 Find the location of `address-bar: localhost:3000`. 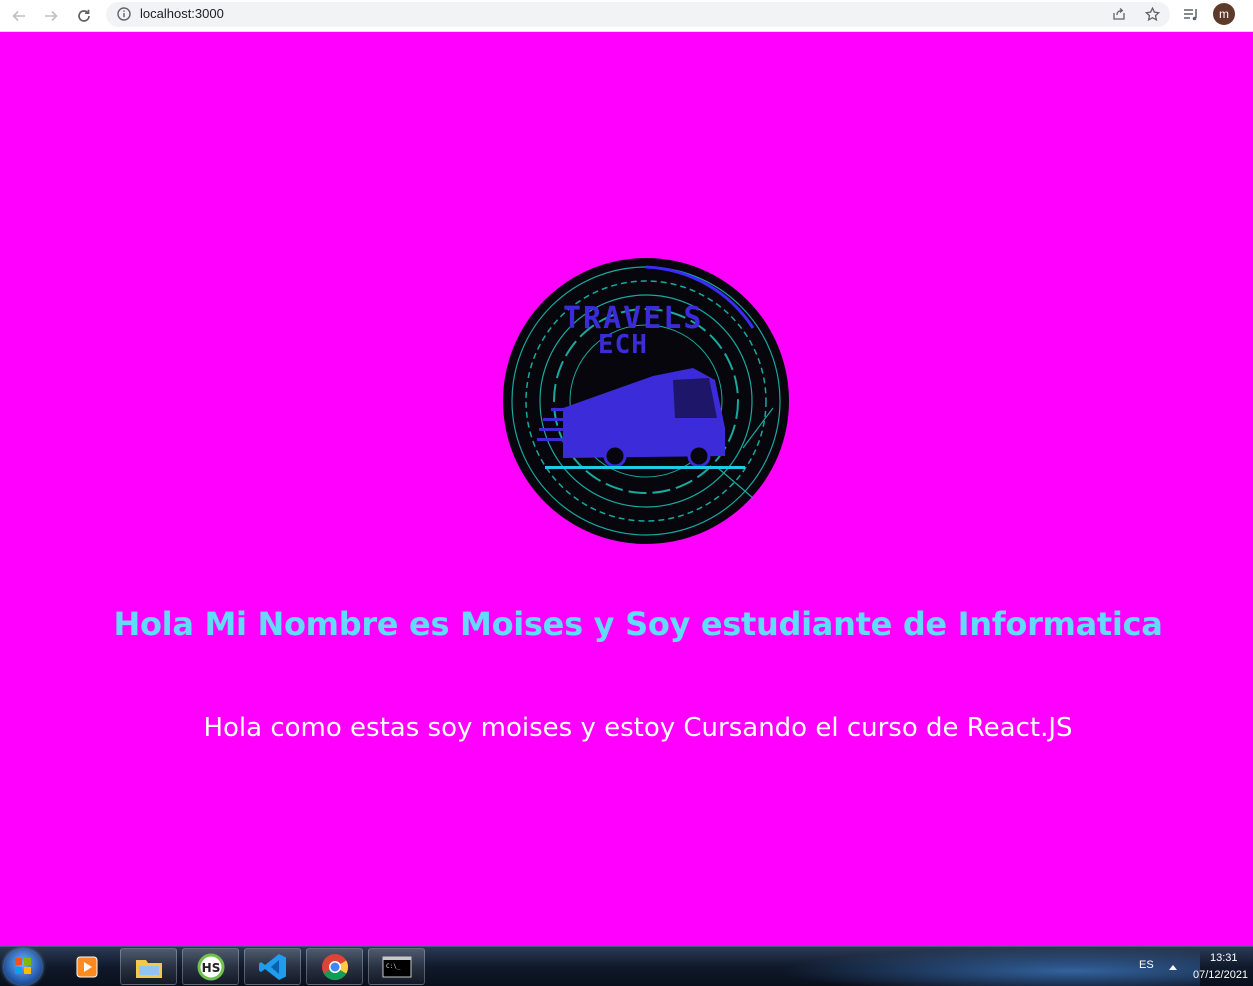

address-bar: localhost:3000 is located at coordinates (638, 14).